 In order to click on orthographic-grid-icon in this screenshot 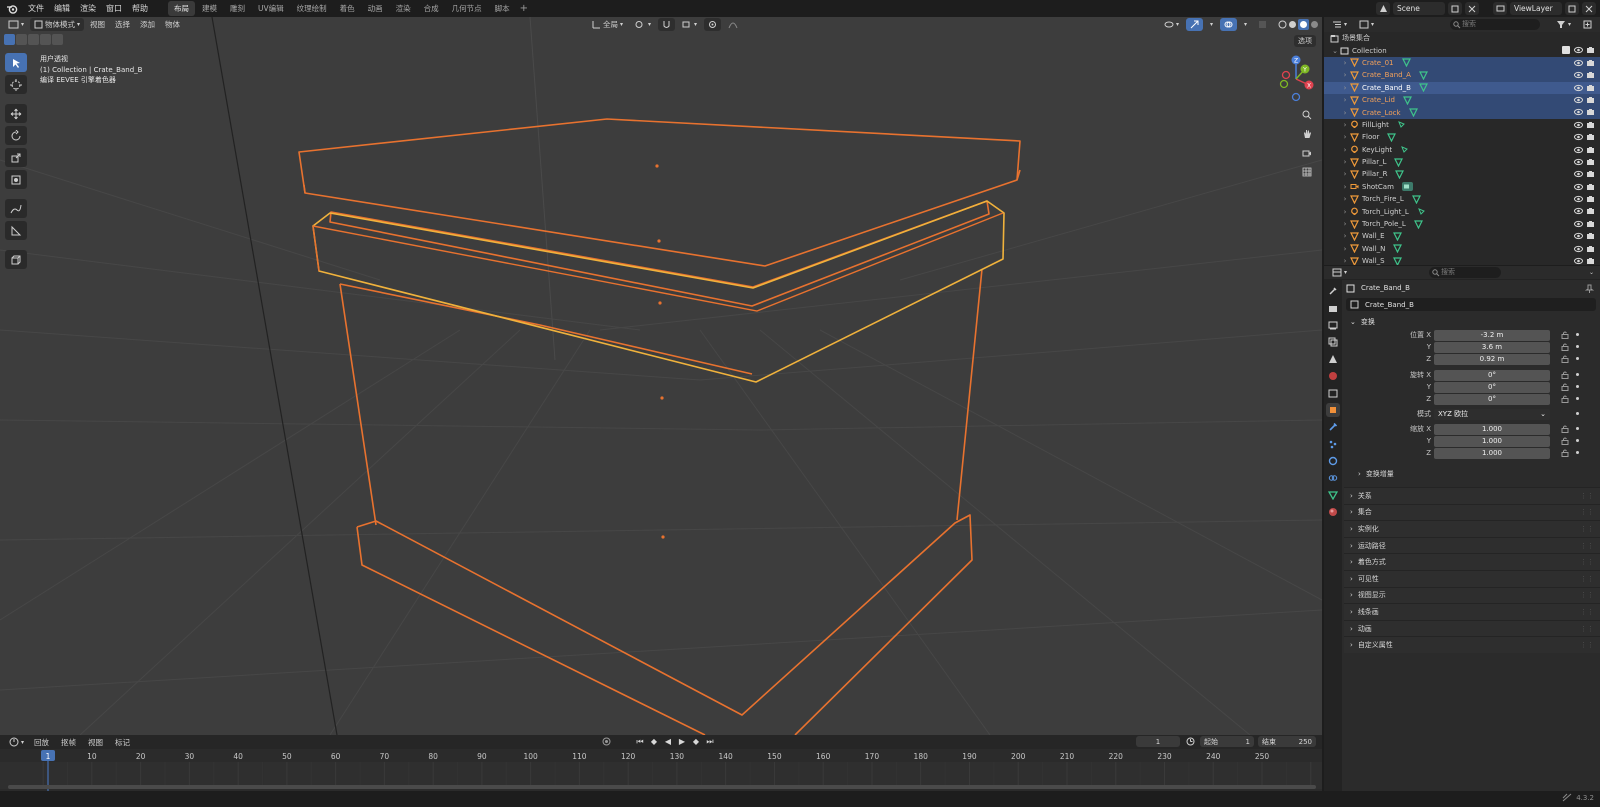, I will do `click(1307, 172)`.